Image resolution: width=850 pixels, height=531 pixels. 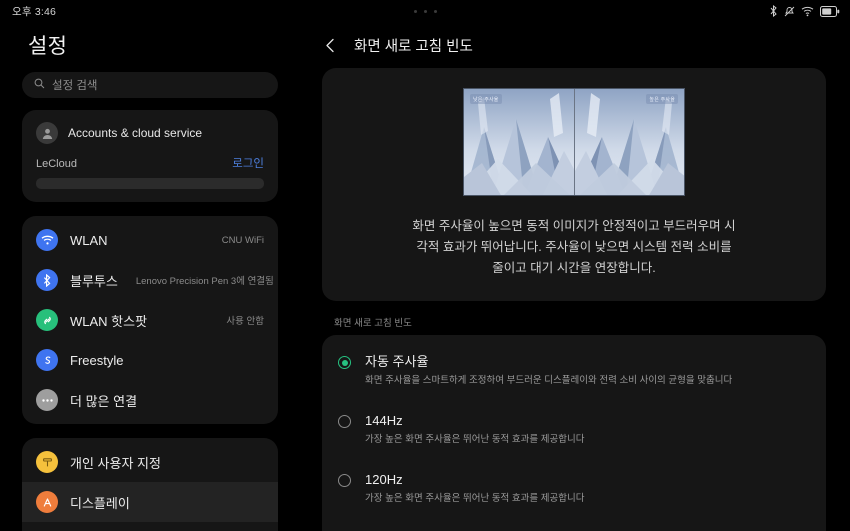 I want to click on more-dots-icon, so click(x=47, y=400).